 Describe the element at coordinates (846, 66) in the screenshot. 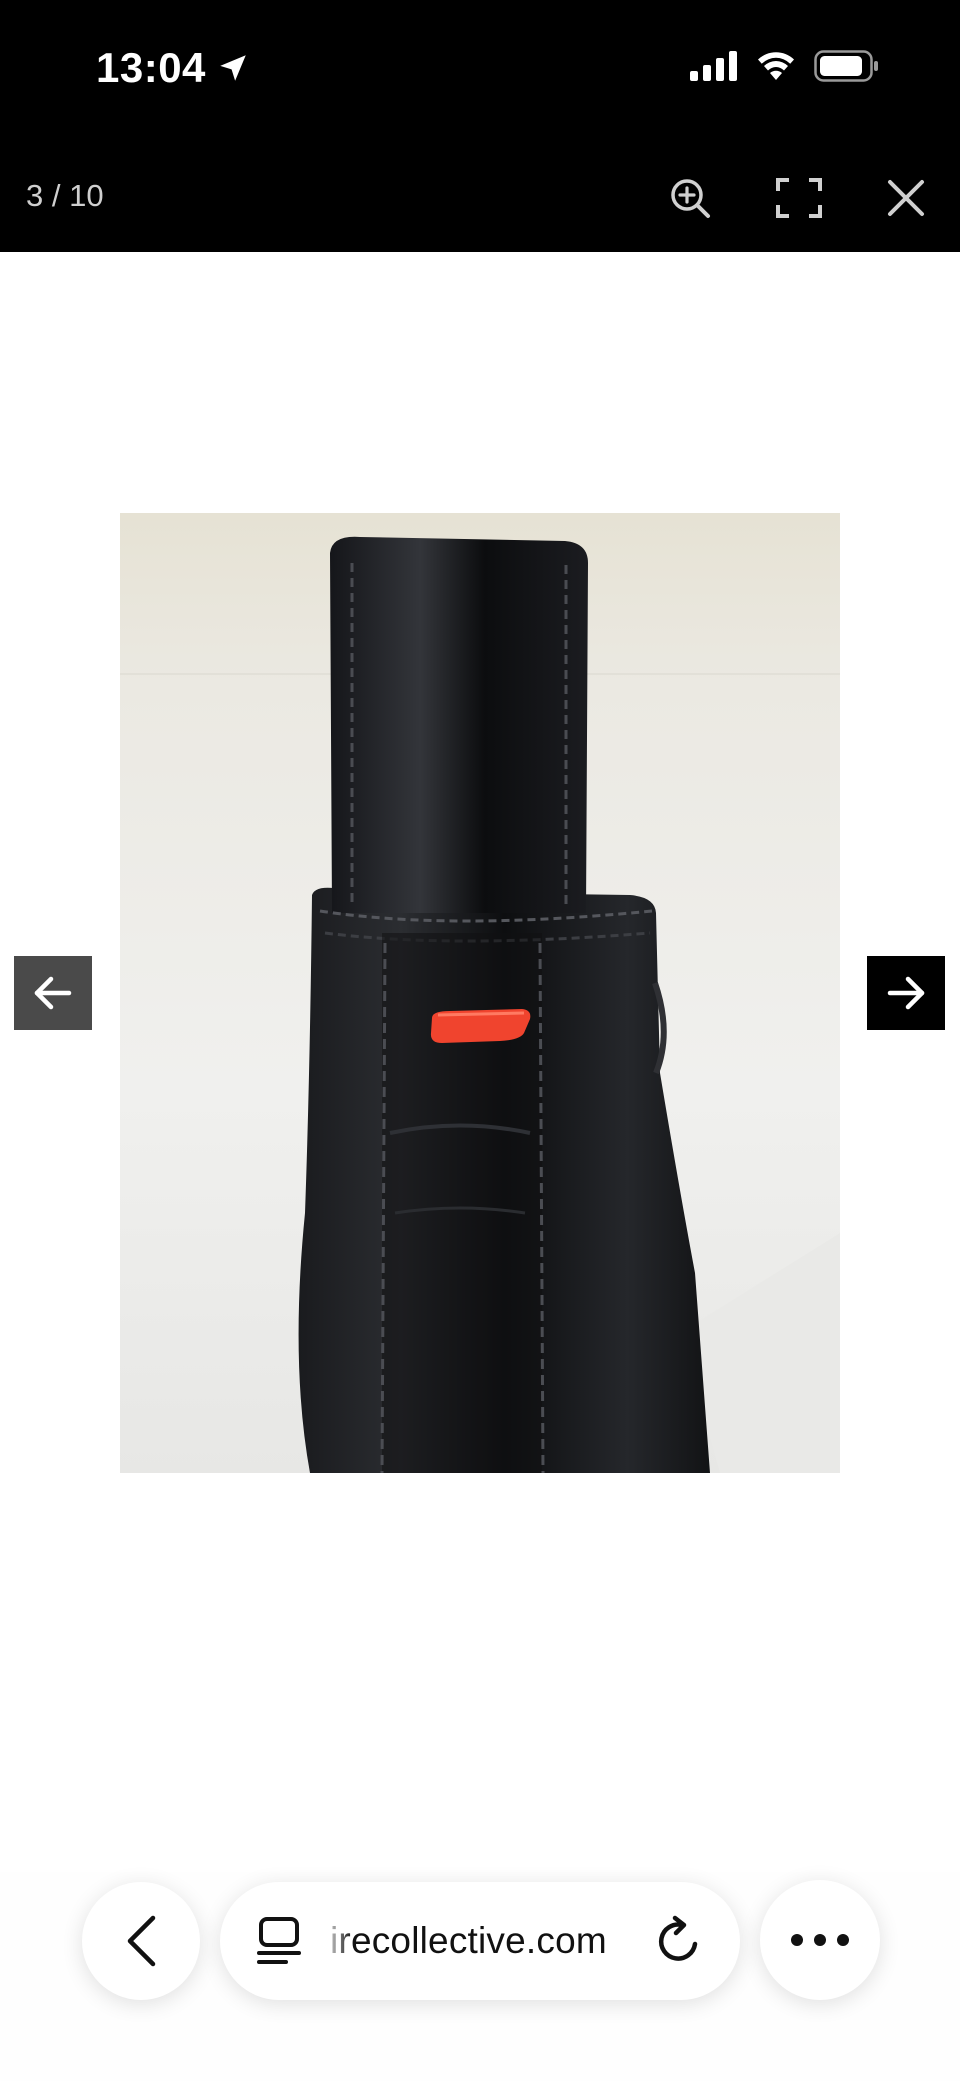

I see `battery-icon` at that location.